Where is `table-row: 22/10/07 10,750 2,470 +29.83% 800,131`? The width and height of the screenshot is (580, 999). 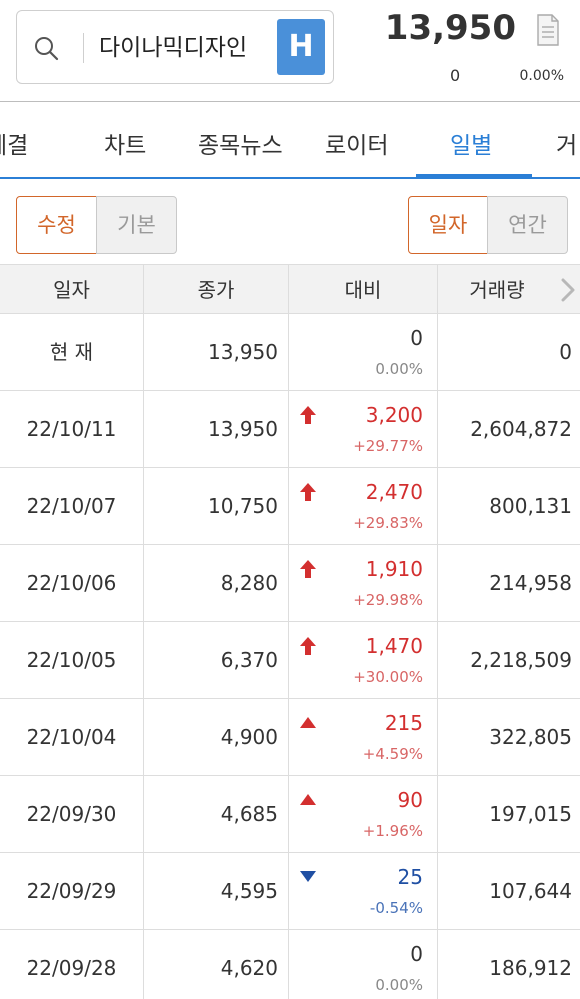 table-row: 22/10/07 10,750 2,470 +29.83% 800,131 is located at coordinates (290, 506).